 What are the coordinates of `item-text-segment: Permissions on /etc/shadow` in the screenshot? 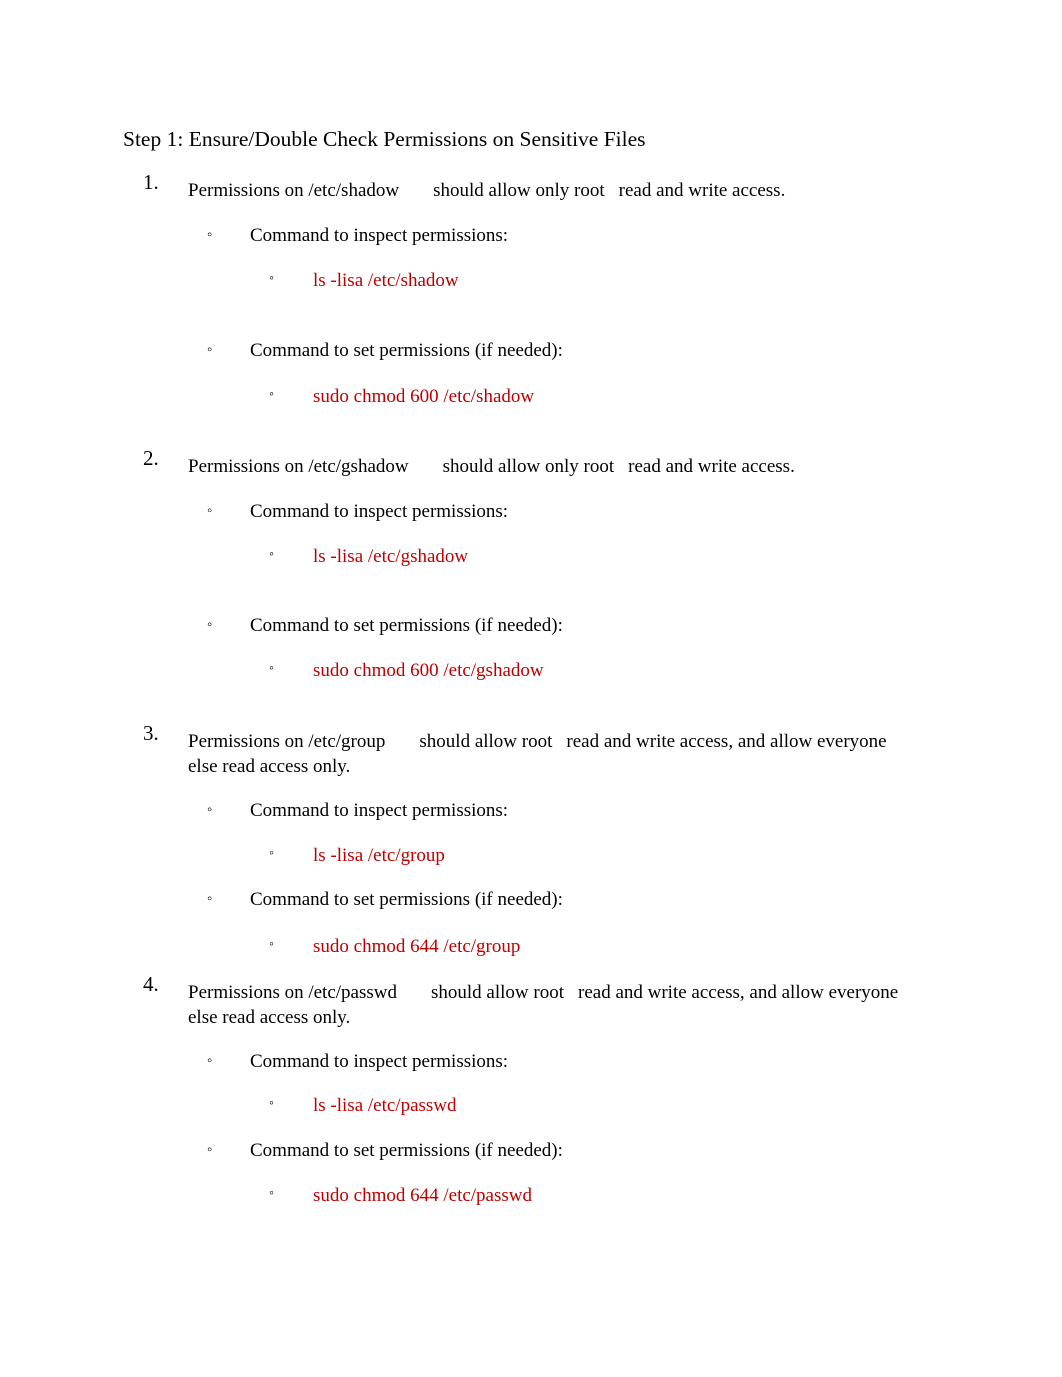 It's located at (294, 190).